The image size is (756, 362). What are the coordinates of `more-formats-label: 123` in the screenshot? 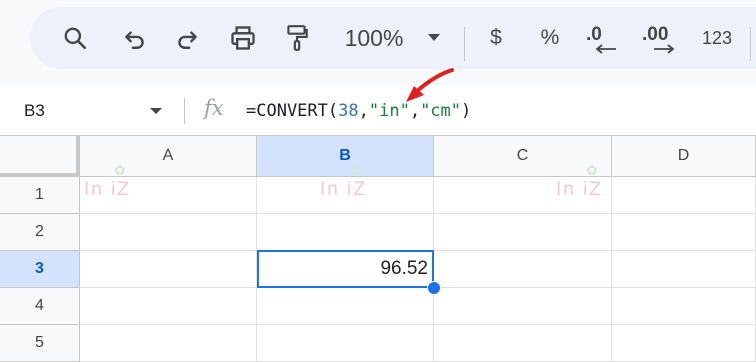 It's located at (717, 37).